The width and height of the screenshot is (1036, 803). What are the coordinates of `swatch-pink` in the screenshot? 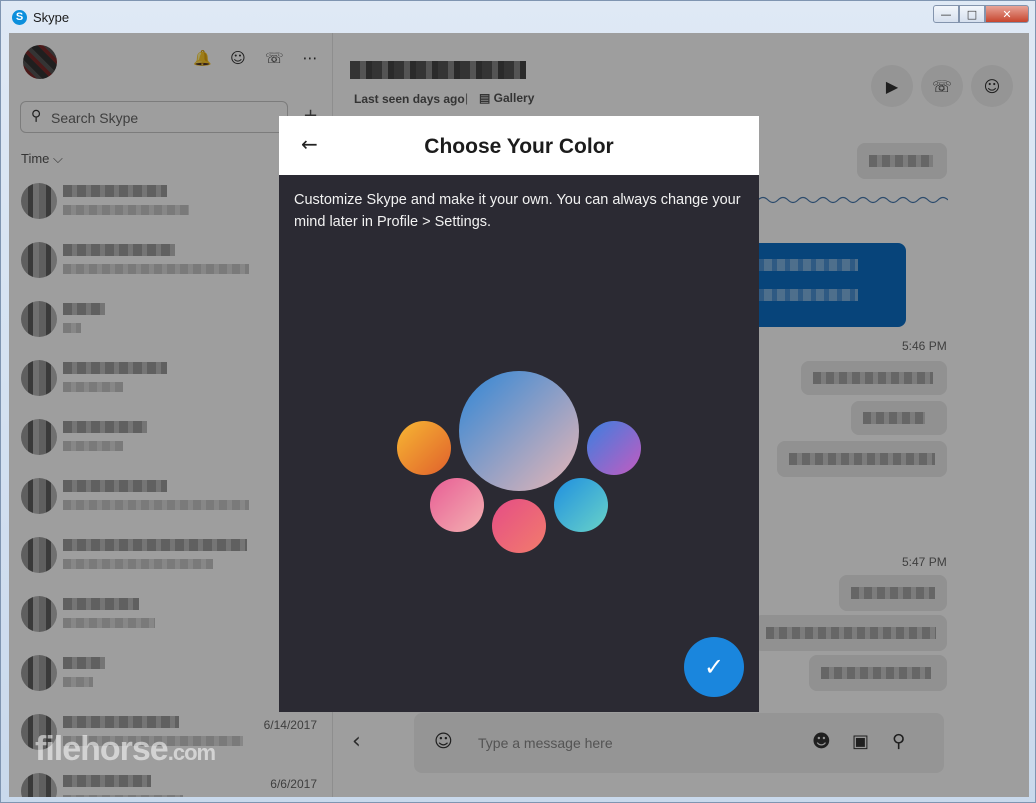 It's located at (457, 505).